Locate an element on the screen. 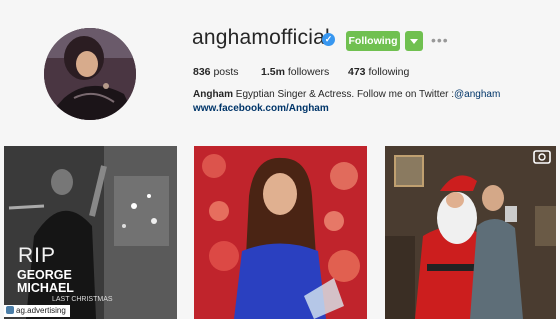 The image size is (560, 319). post-overlay-line1: GEORGE is located at coordinates (44, 275).